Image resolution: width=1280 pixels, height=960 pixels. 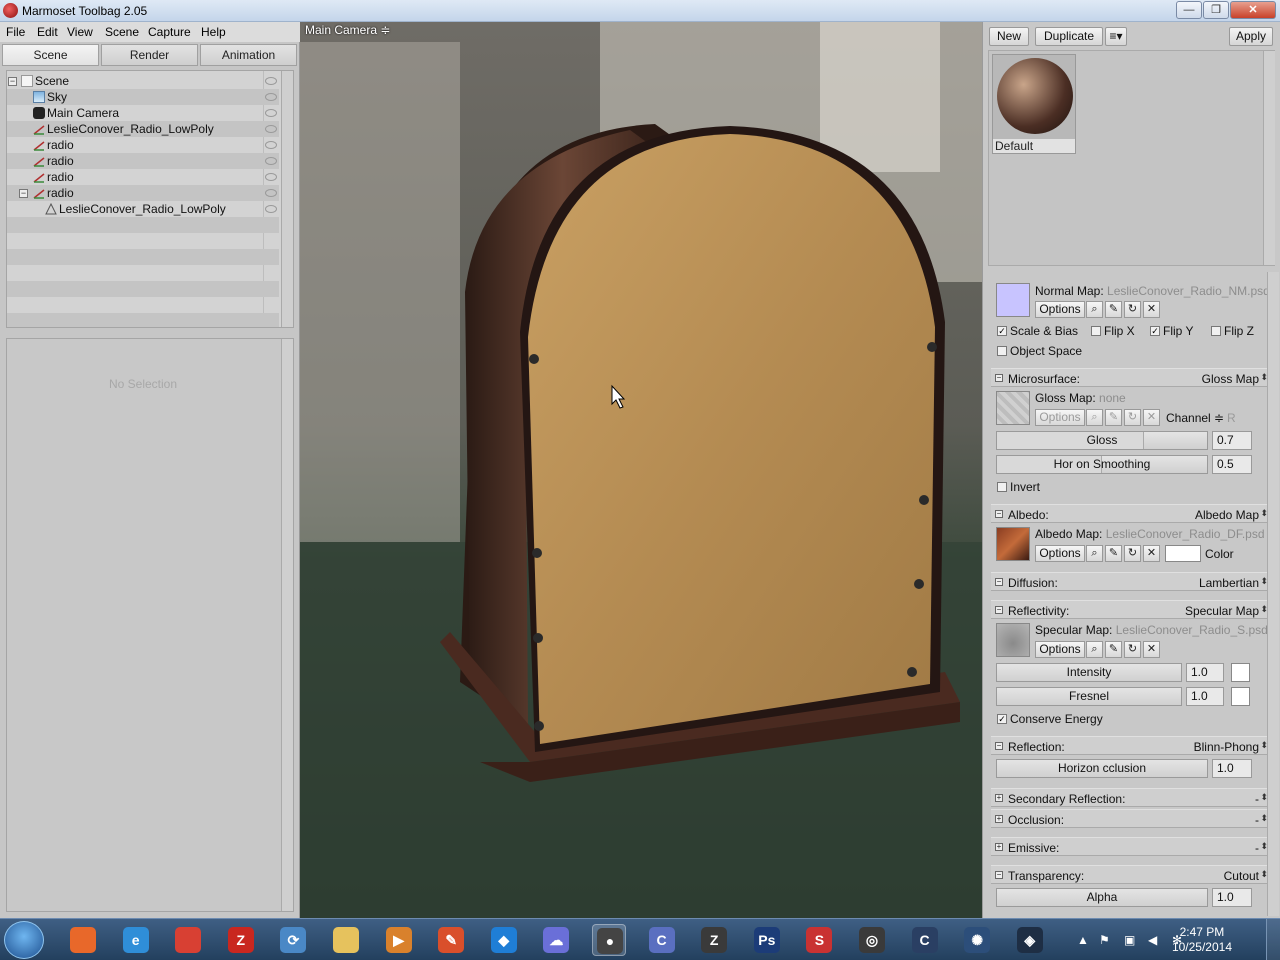 I want to click on cinema-icon: C, so click(x=925, y=940).